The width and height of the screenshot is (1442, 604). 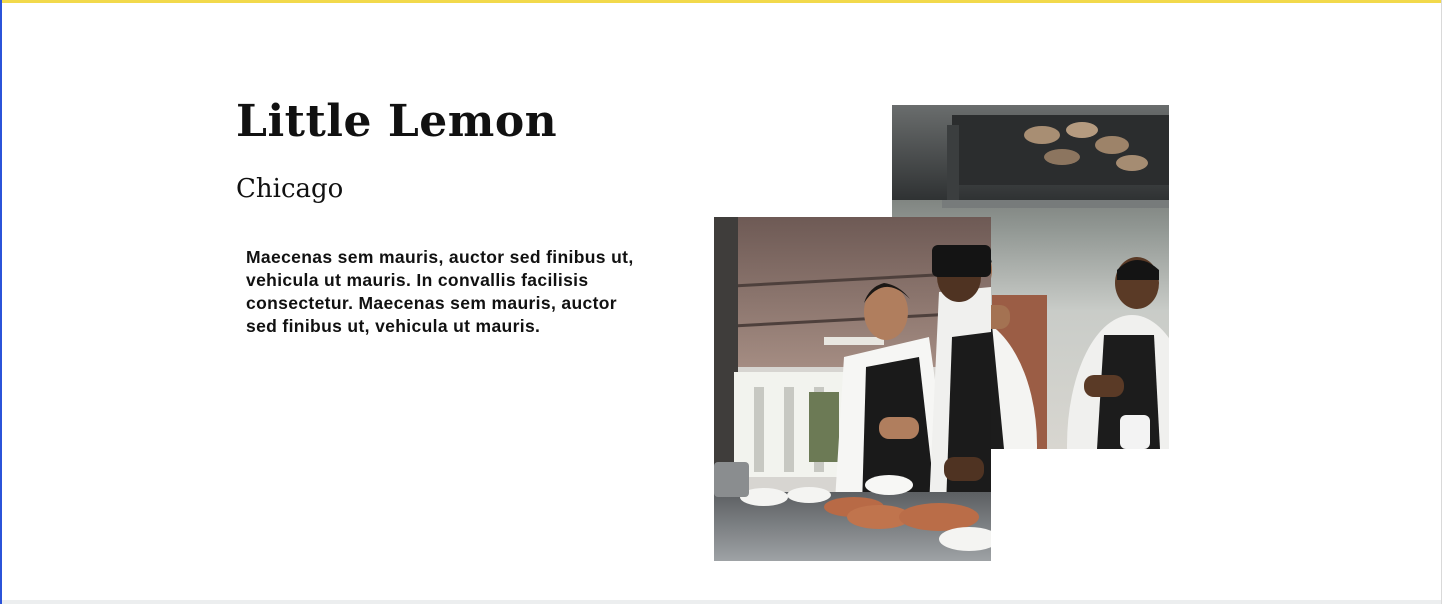 I want to click on page-title: Little Lemon, so click(x=397, y=121).